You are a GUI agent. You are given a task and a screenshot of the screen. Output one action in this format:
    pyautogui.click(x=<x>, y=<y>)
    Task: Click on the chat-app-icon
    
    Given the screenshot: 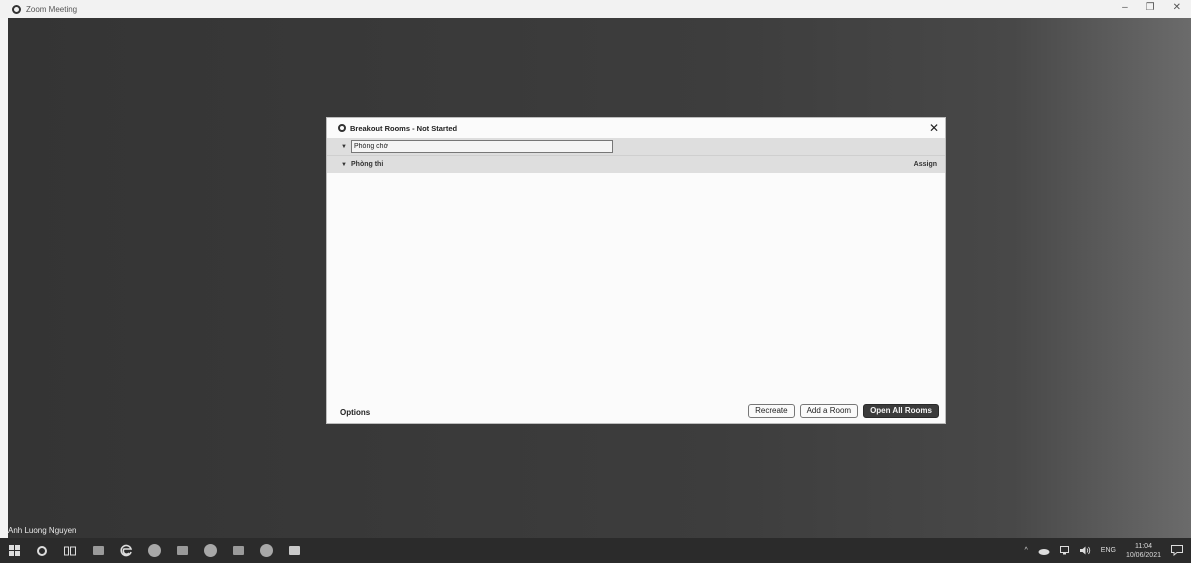 What is the action you would take?
    pyautogui.click(x=182, y=550)
    